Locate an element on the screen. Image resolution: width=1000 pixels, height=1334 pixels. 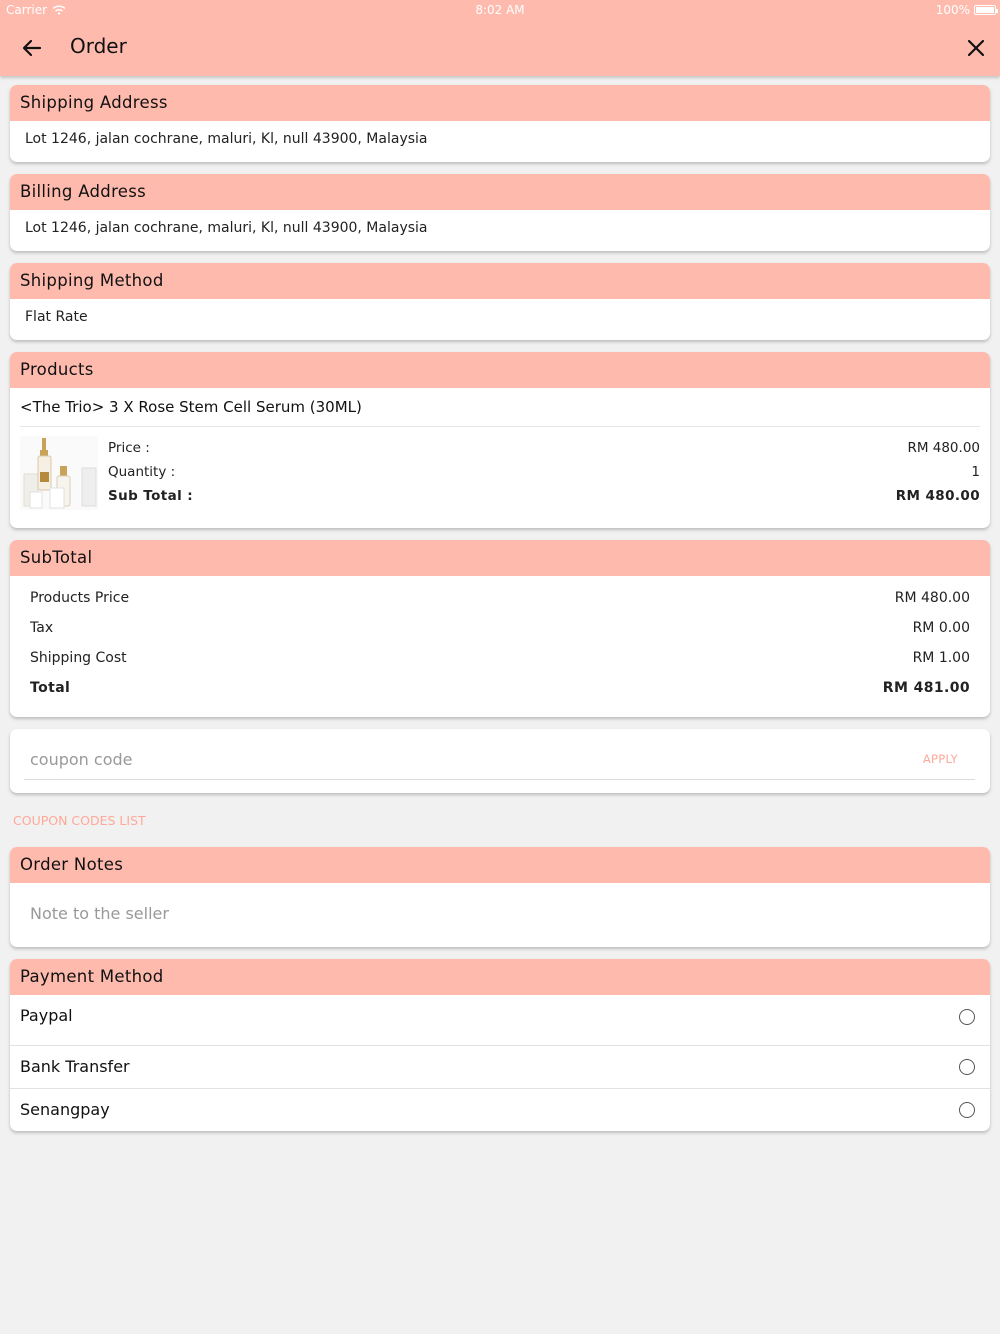
back-button is located at coordinates (32, 48).